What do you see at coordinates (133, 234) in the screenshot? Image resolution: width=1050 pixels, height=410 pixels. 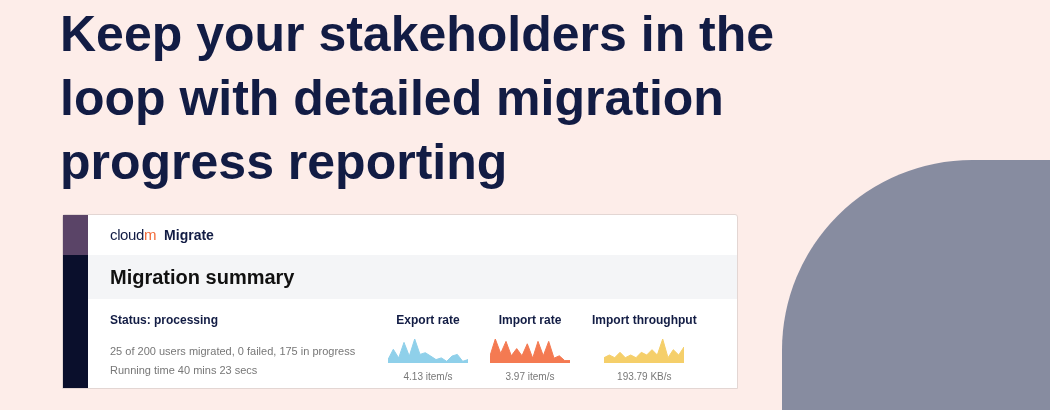 I see `logo: cloudm` at bounding box center [133, 234].